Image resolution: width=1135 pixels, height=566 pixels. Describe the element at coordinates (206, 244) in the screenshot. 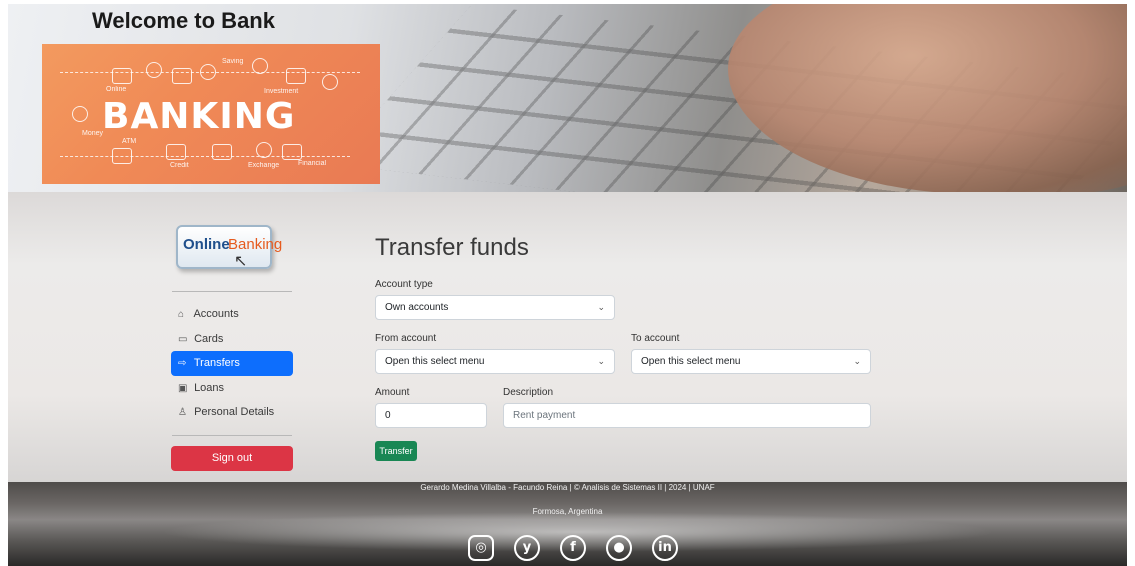

I see `logo-text-online: Online` at that location.